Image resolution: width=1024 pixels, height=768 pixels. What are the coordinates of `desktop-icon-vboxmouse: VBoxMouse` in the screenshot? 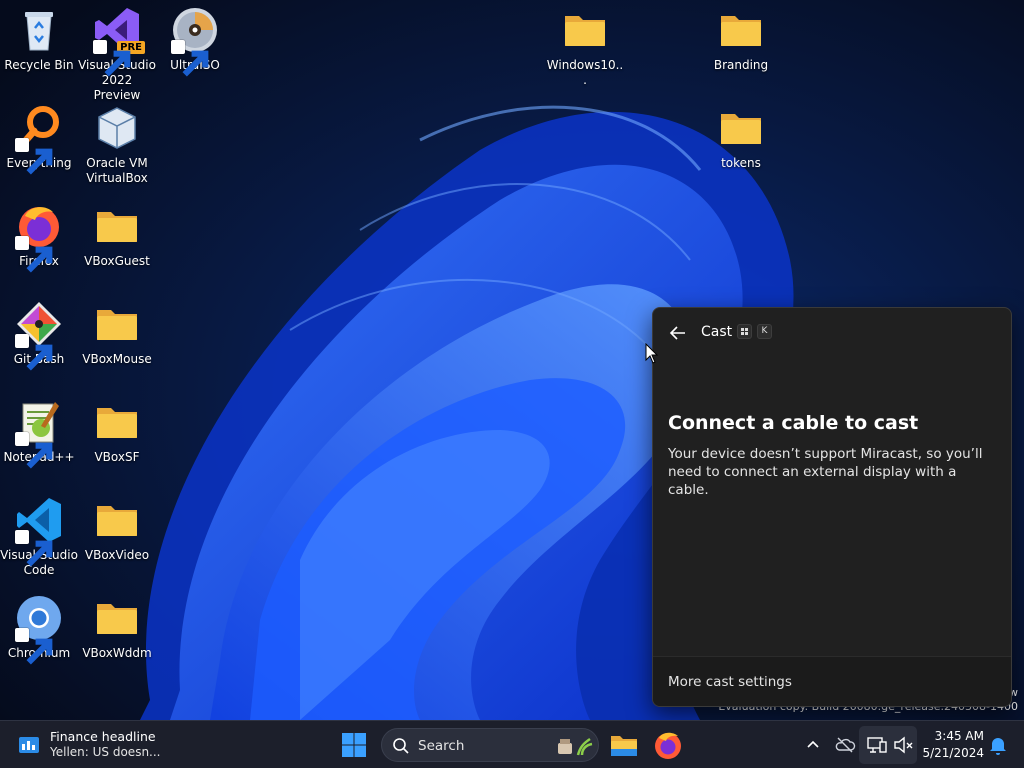 It's located at (117, 333).